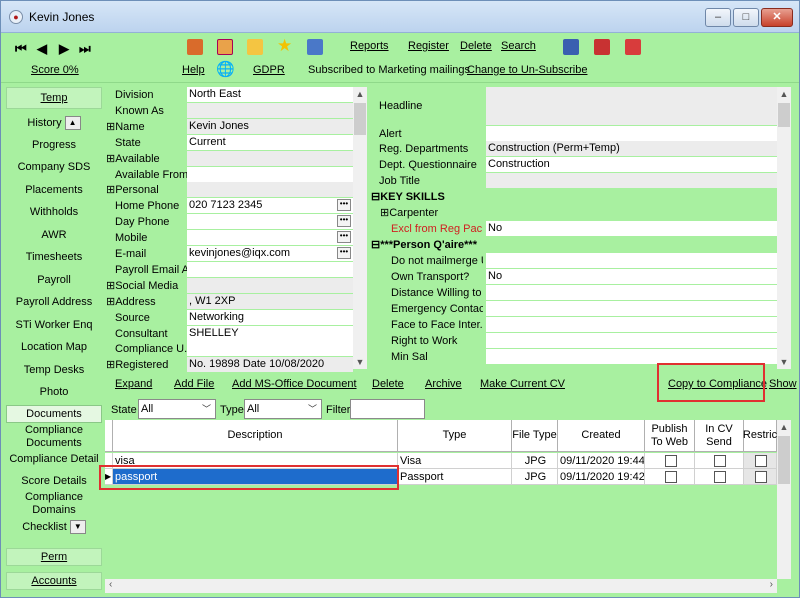 This screenshot has height=598, width=800. I want to click on reports-link: Reports, so click(369, 46).